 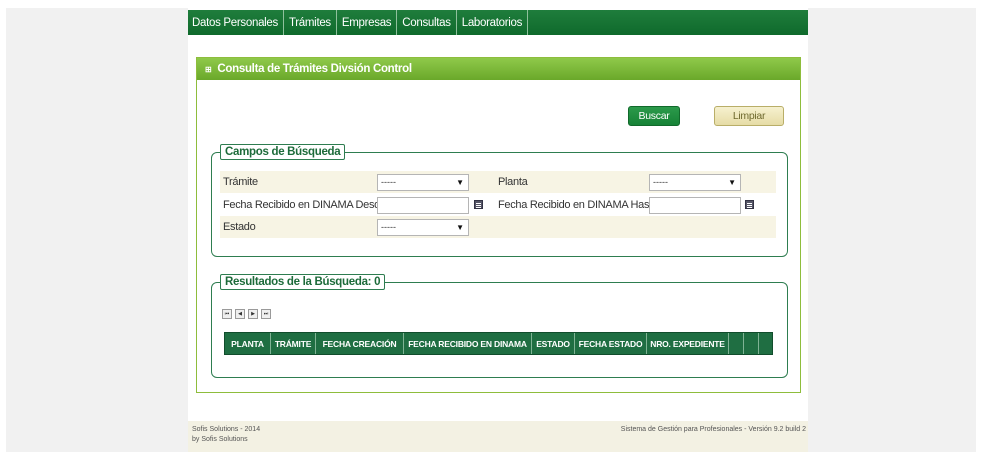 I want to click on estado-select: ----- ▼, so click(x=423, y=227).